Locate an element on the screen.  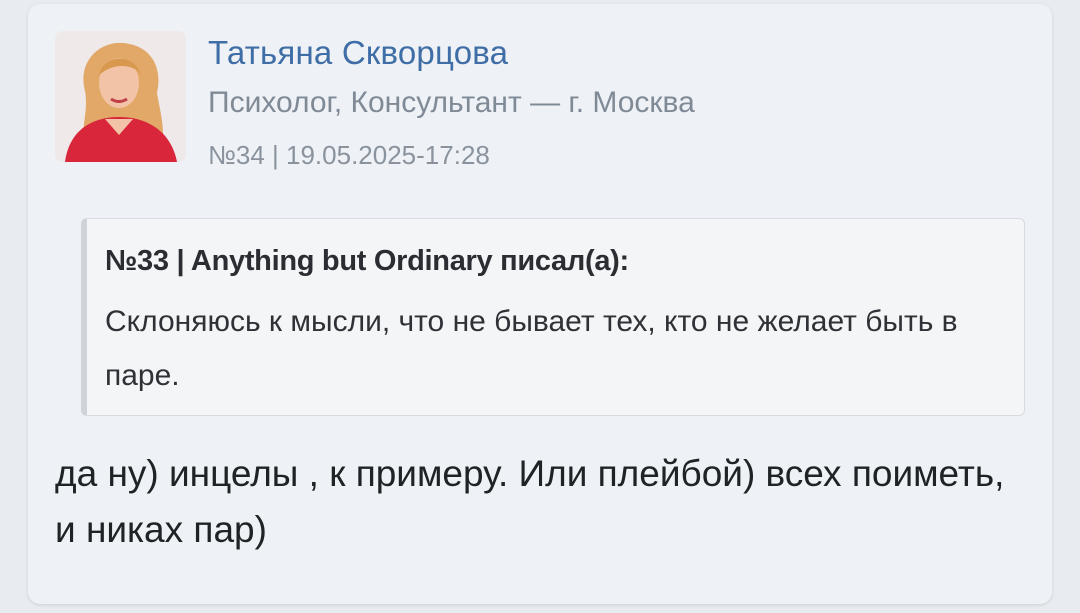
author-avatar is located at coordinates (120, 96).